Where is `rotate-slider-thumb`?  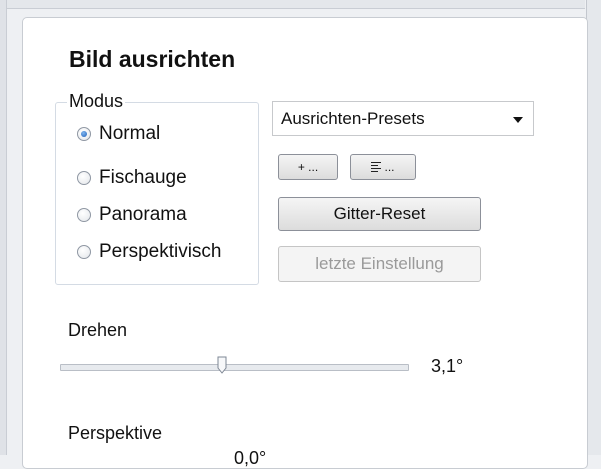
rotate-slider-thumb is located at coordinates (222, 365).